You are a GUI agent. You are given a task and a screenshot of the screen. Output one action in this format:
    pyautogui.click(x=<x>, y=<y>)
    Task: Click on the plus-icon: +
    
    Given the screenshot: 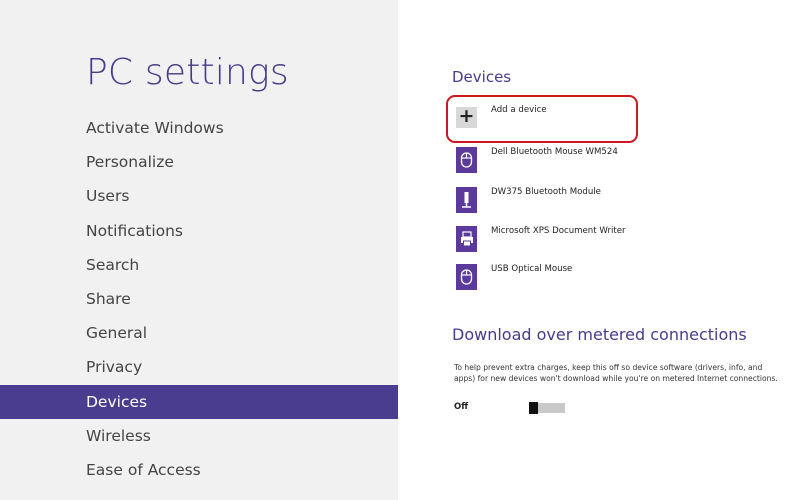 What is the action you would take?
    pyautogui.click(x=466, y=117)
    